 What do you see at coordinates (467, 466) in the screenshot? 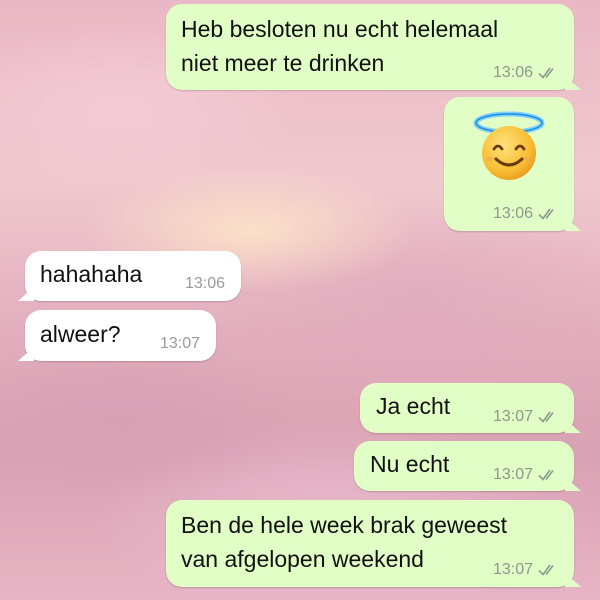
I see `outgoing-message: Nu echt 13:07` at bounding box center [467, 466].